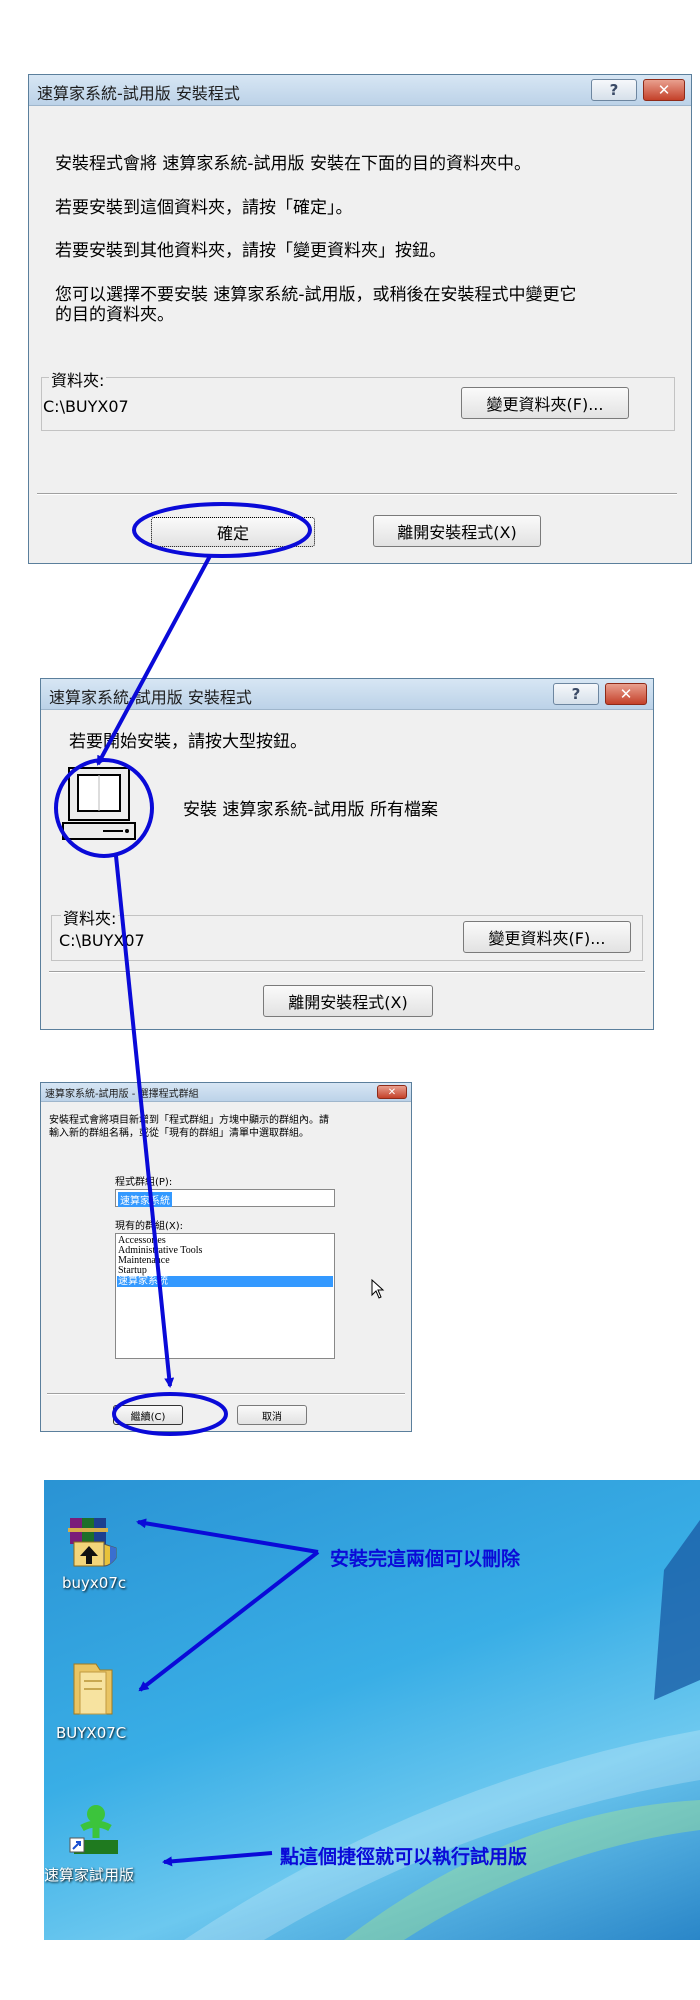 Image resolution: width=700 pixels, height=2000 pixels. Describe the element at coordinates (179, 1133) in the screenshot. I see `group-description-2: 輸入新的群組名稱，或從「現有的群組」清單中選取群組。` at that location.